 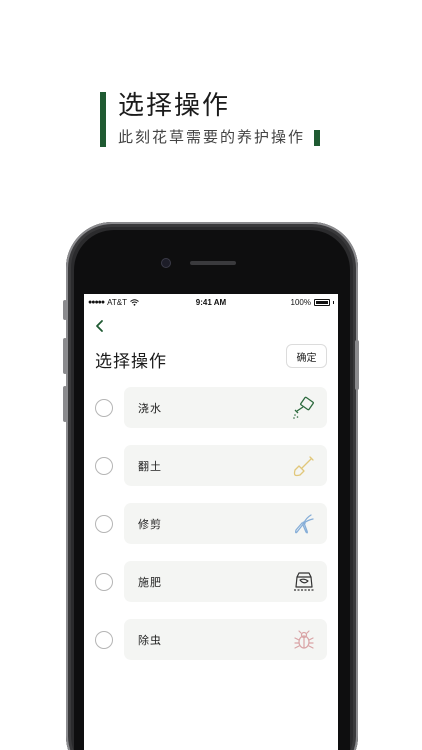 I want to click on chevron-left-icon, so click(x=99, y=326).